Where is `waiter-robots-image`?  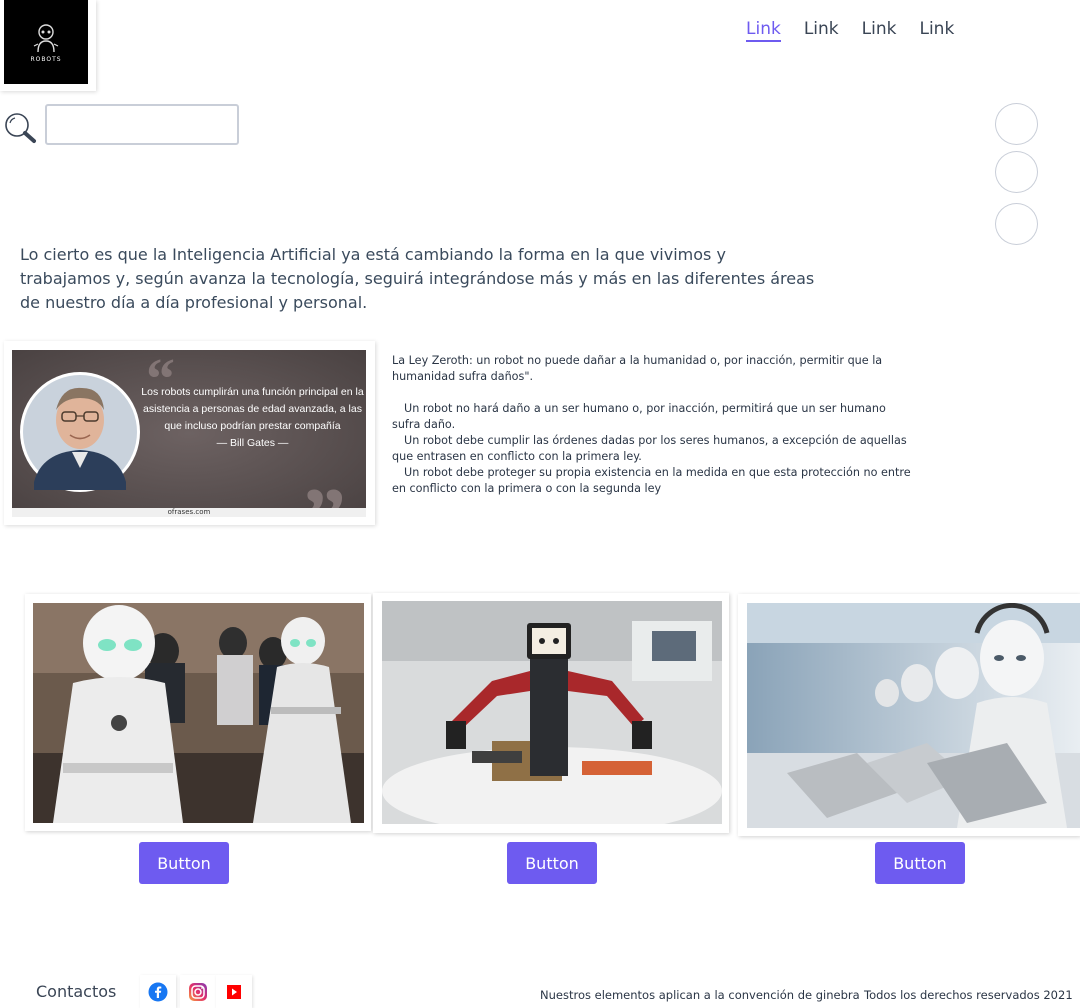
waiter-robots-image is located at coordinates (198, 713).